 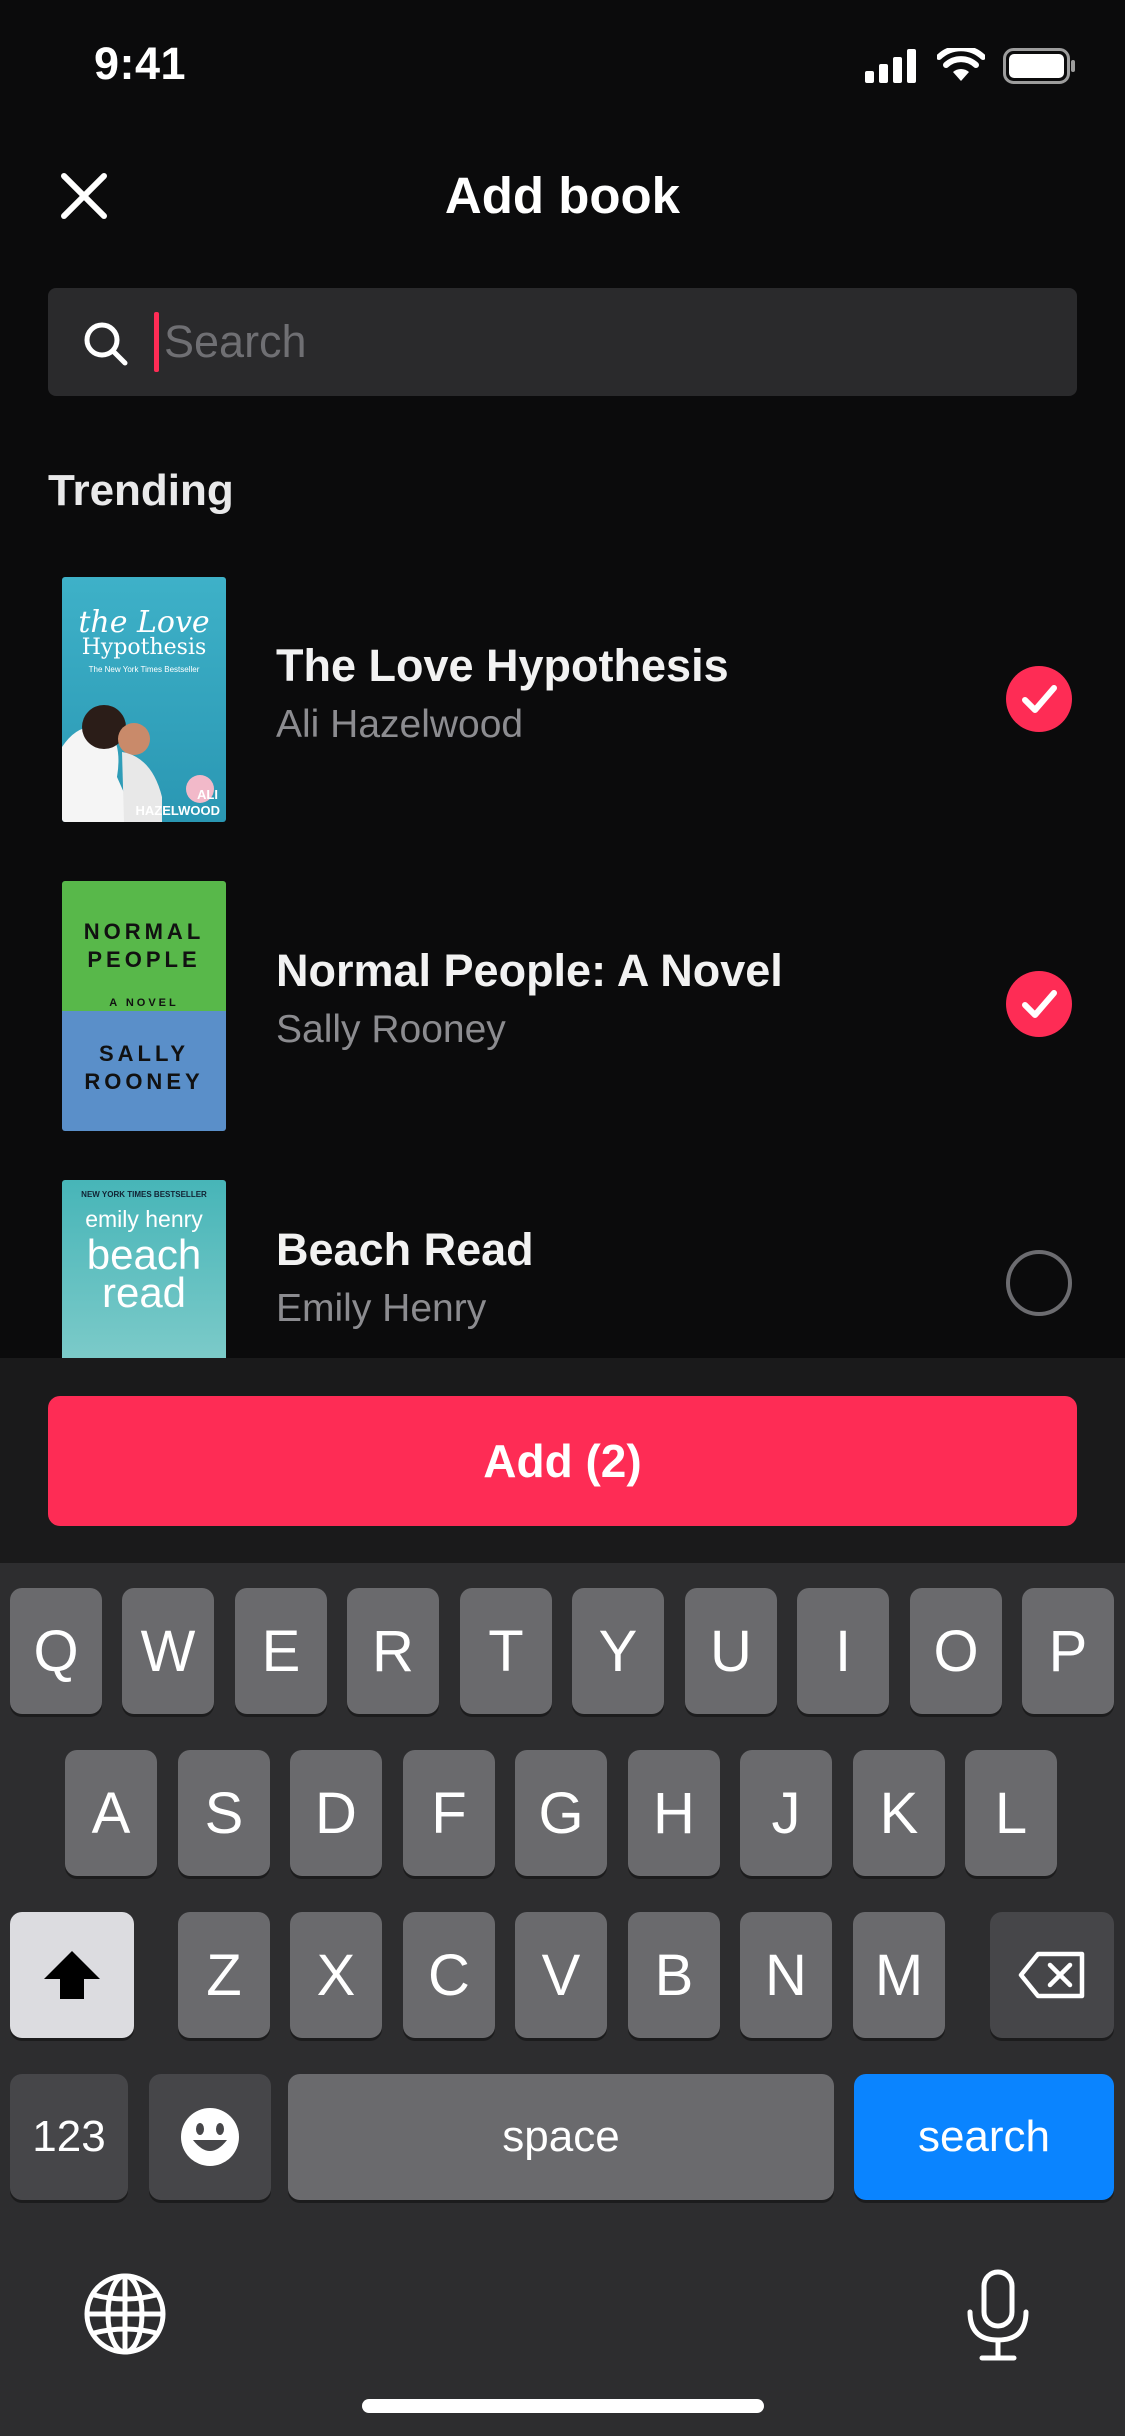 I want to click on dictation-button, so click(x=998, y=2316).